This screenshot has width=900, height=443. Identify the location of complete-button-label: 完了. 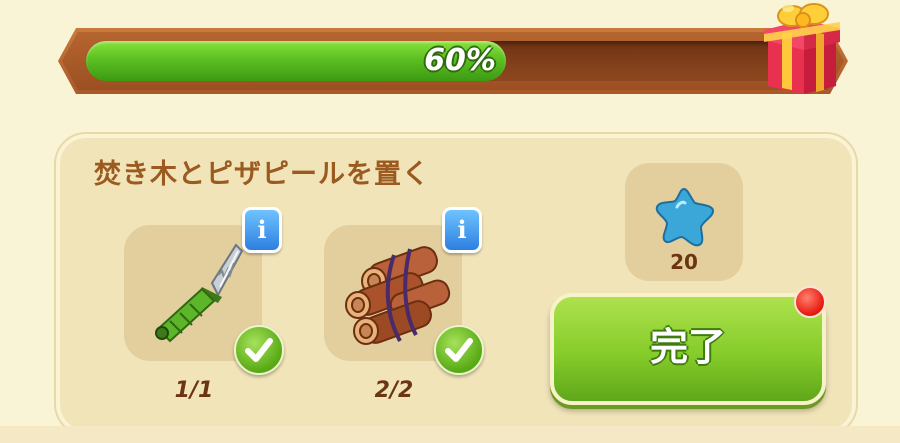
(687, 347).